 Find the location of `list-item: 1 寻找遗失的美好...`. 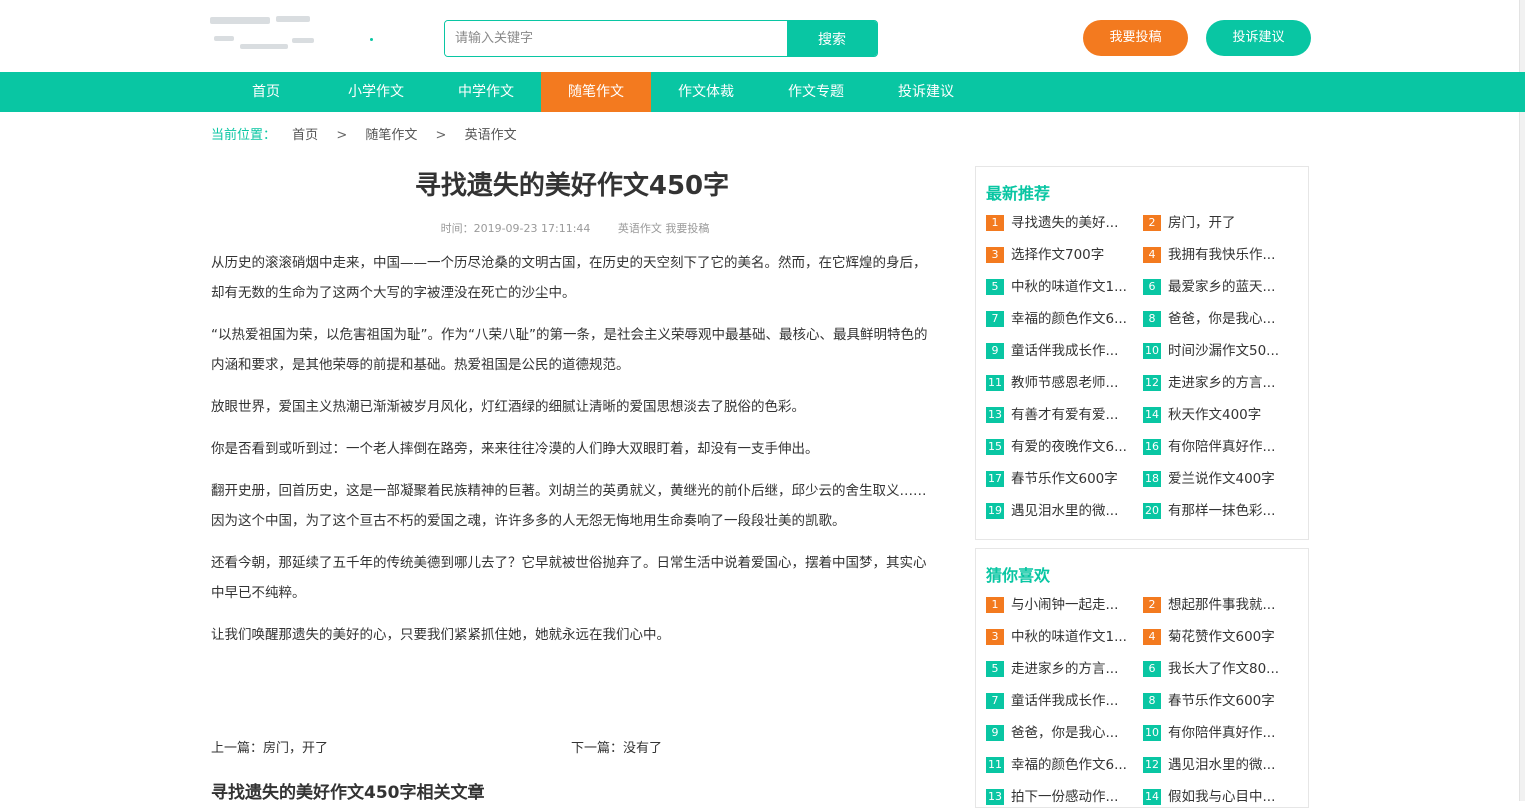

list-item: 1 寻找遗失的美好... is located at coordinates (1062, 222).